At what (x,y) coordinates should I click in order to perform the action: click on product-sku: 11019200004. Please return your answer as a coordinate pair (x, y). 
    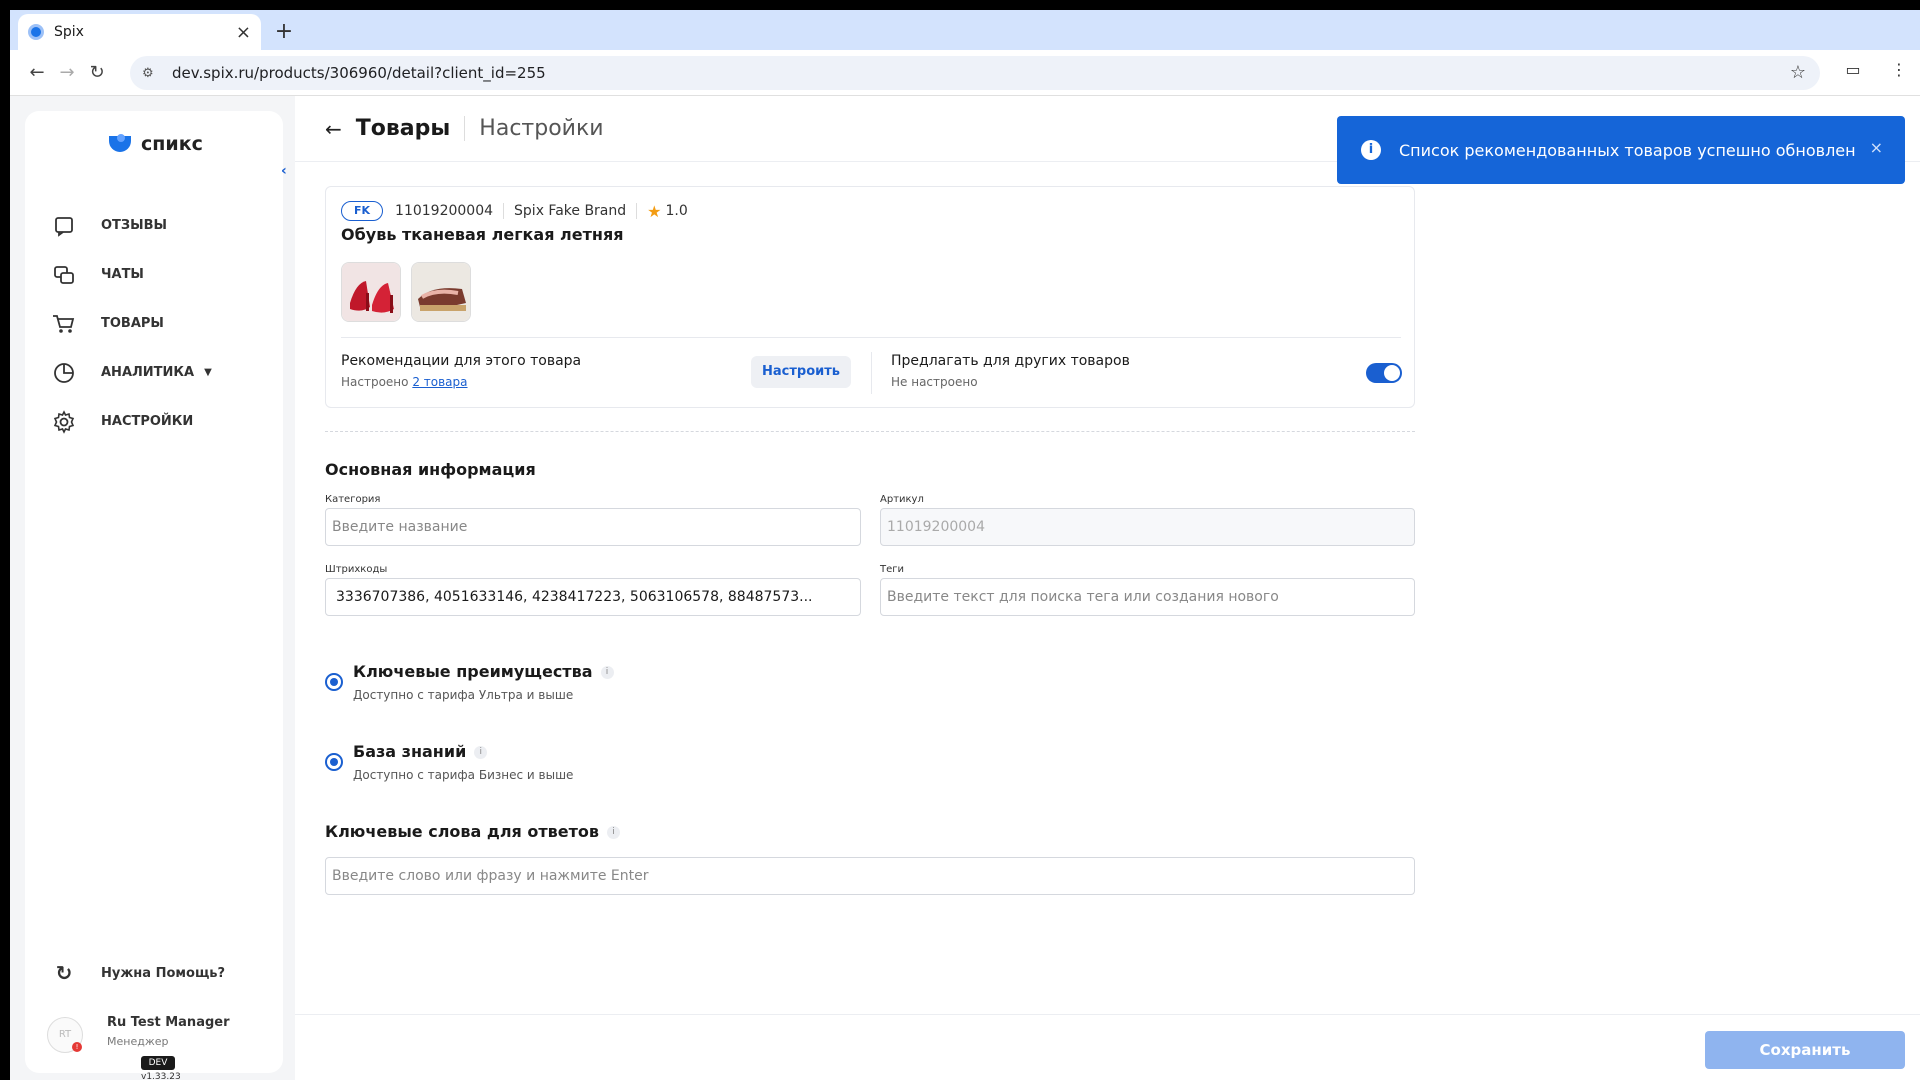
    Looking at the image, I should click on (444, 211).